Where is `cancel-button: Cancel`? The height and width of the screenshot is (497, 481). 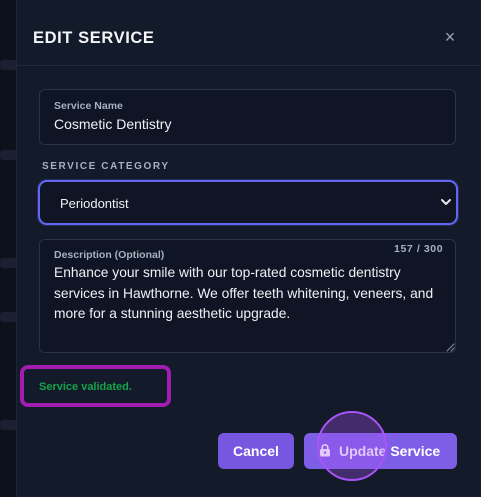 cancel-button: Cancel is located at coordinates (256, 451).